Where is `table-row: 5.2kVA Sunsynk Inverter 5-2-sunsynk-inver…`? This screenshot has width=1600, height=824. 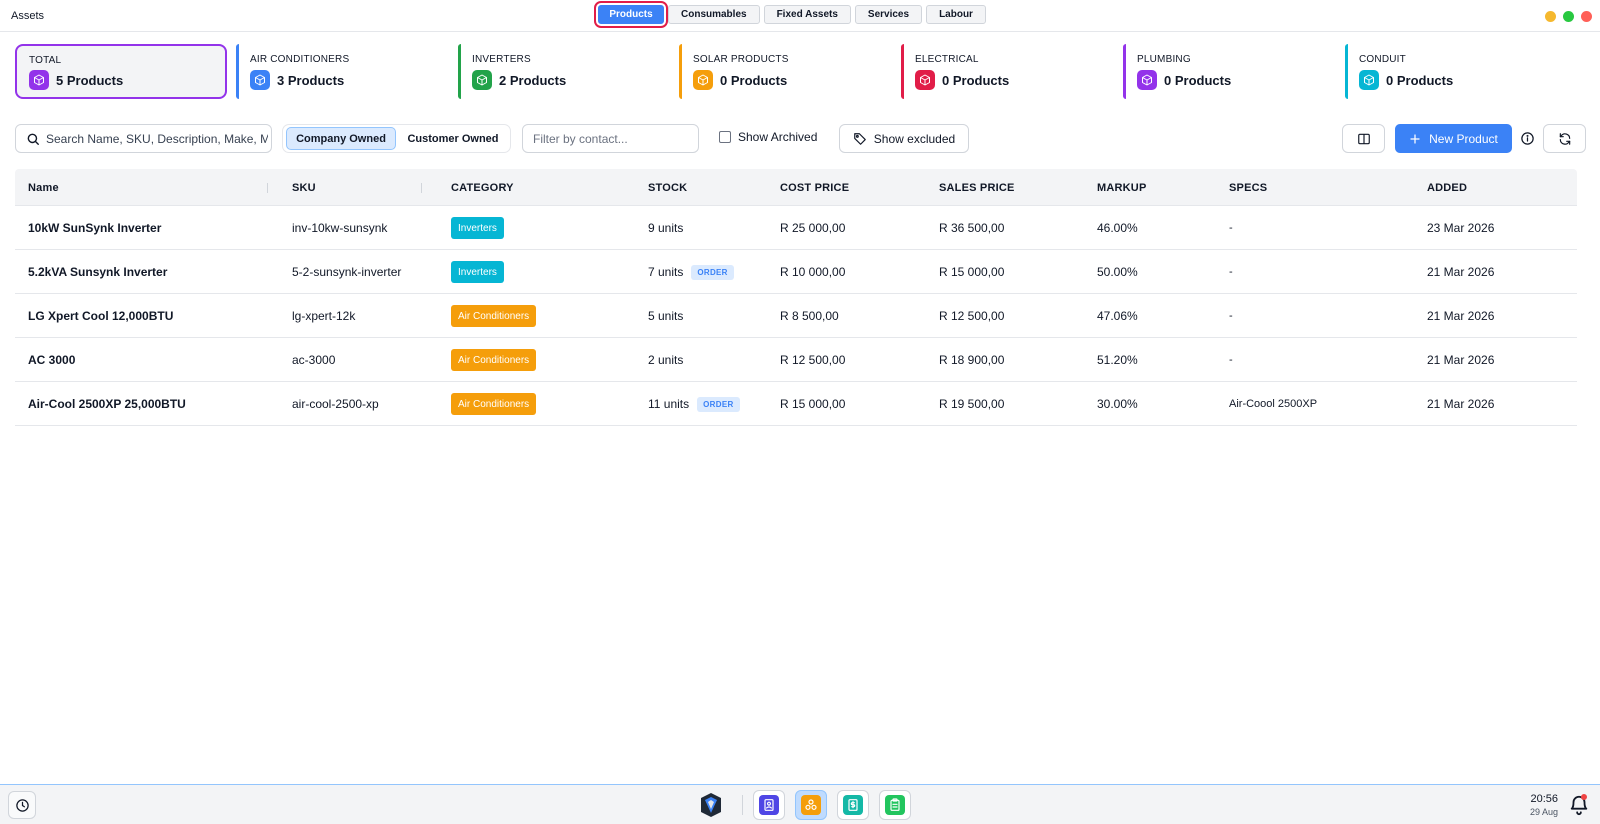 table-row: 5.2kVA Sunsynk Inverter 5-2-sunsynk-inver… is located at coordinates (796, 272).